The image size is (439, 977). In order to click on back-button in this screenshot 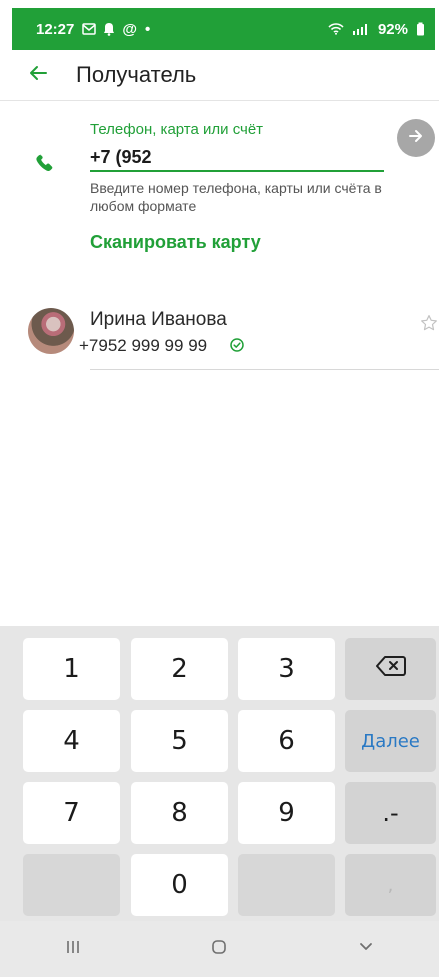, I will do `click(38, 75)`.